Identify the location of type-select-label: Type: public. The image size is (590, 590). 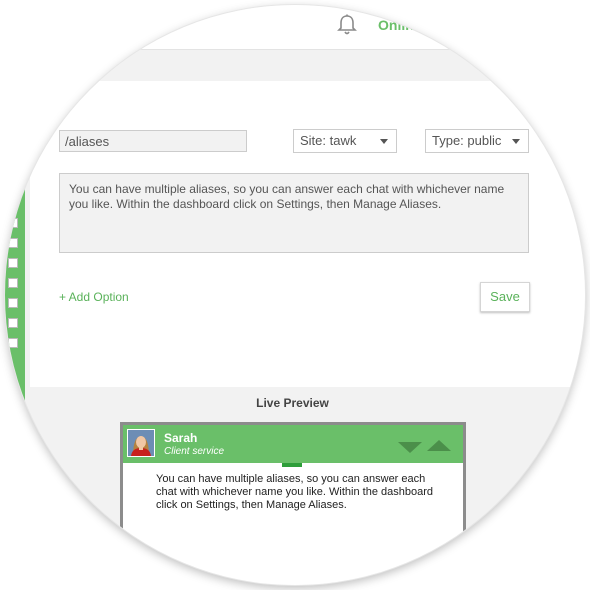
(467, 140).